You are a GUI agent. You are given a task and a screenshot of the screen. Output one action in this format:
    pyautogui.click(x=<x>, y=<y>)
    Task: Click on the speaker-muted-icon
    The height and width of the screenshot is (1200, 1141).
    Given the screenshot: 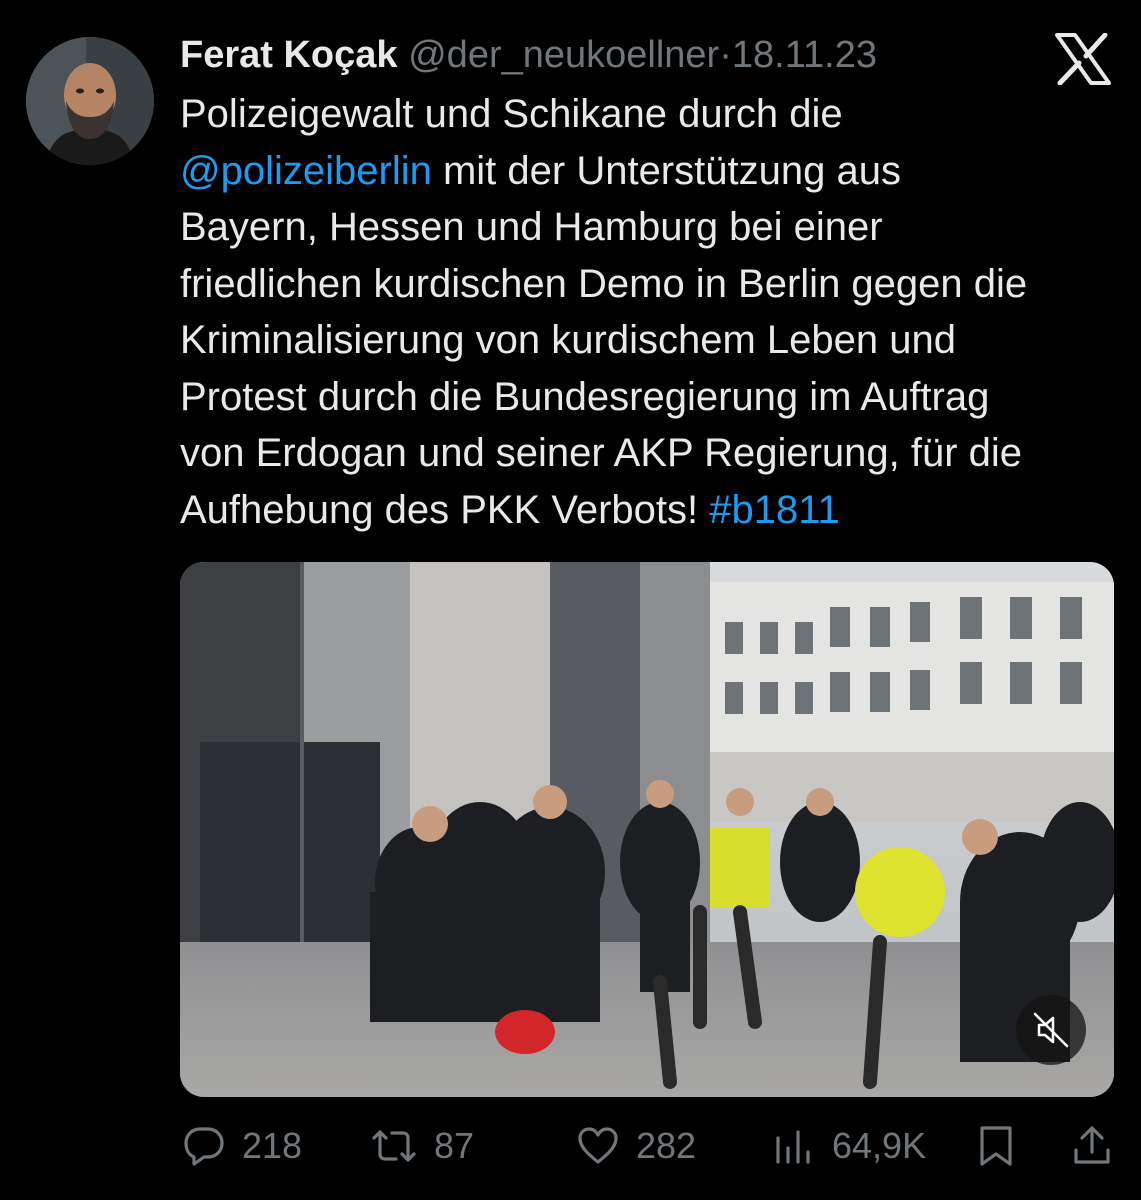 What is the action you would take?
    pyautogui.click(x=1051, y=1030)
    